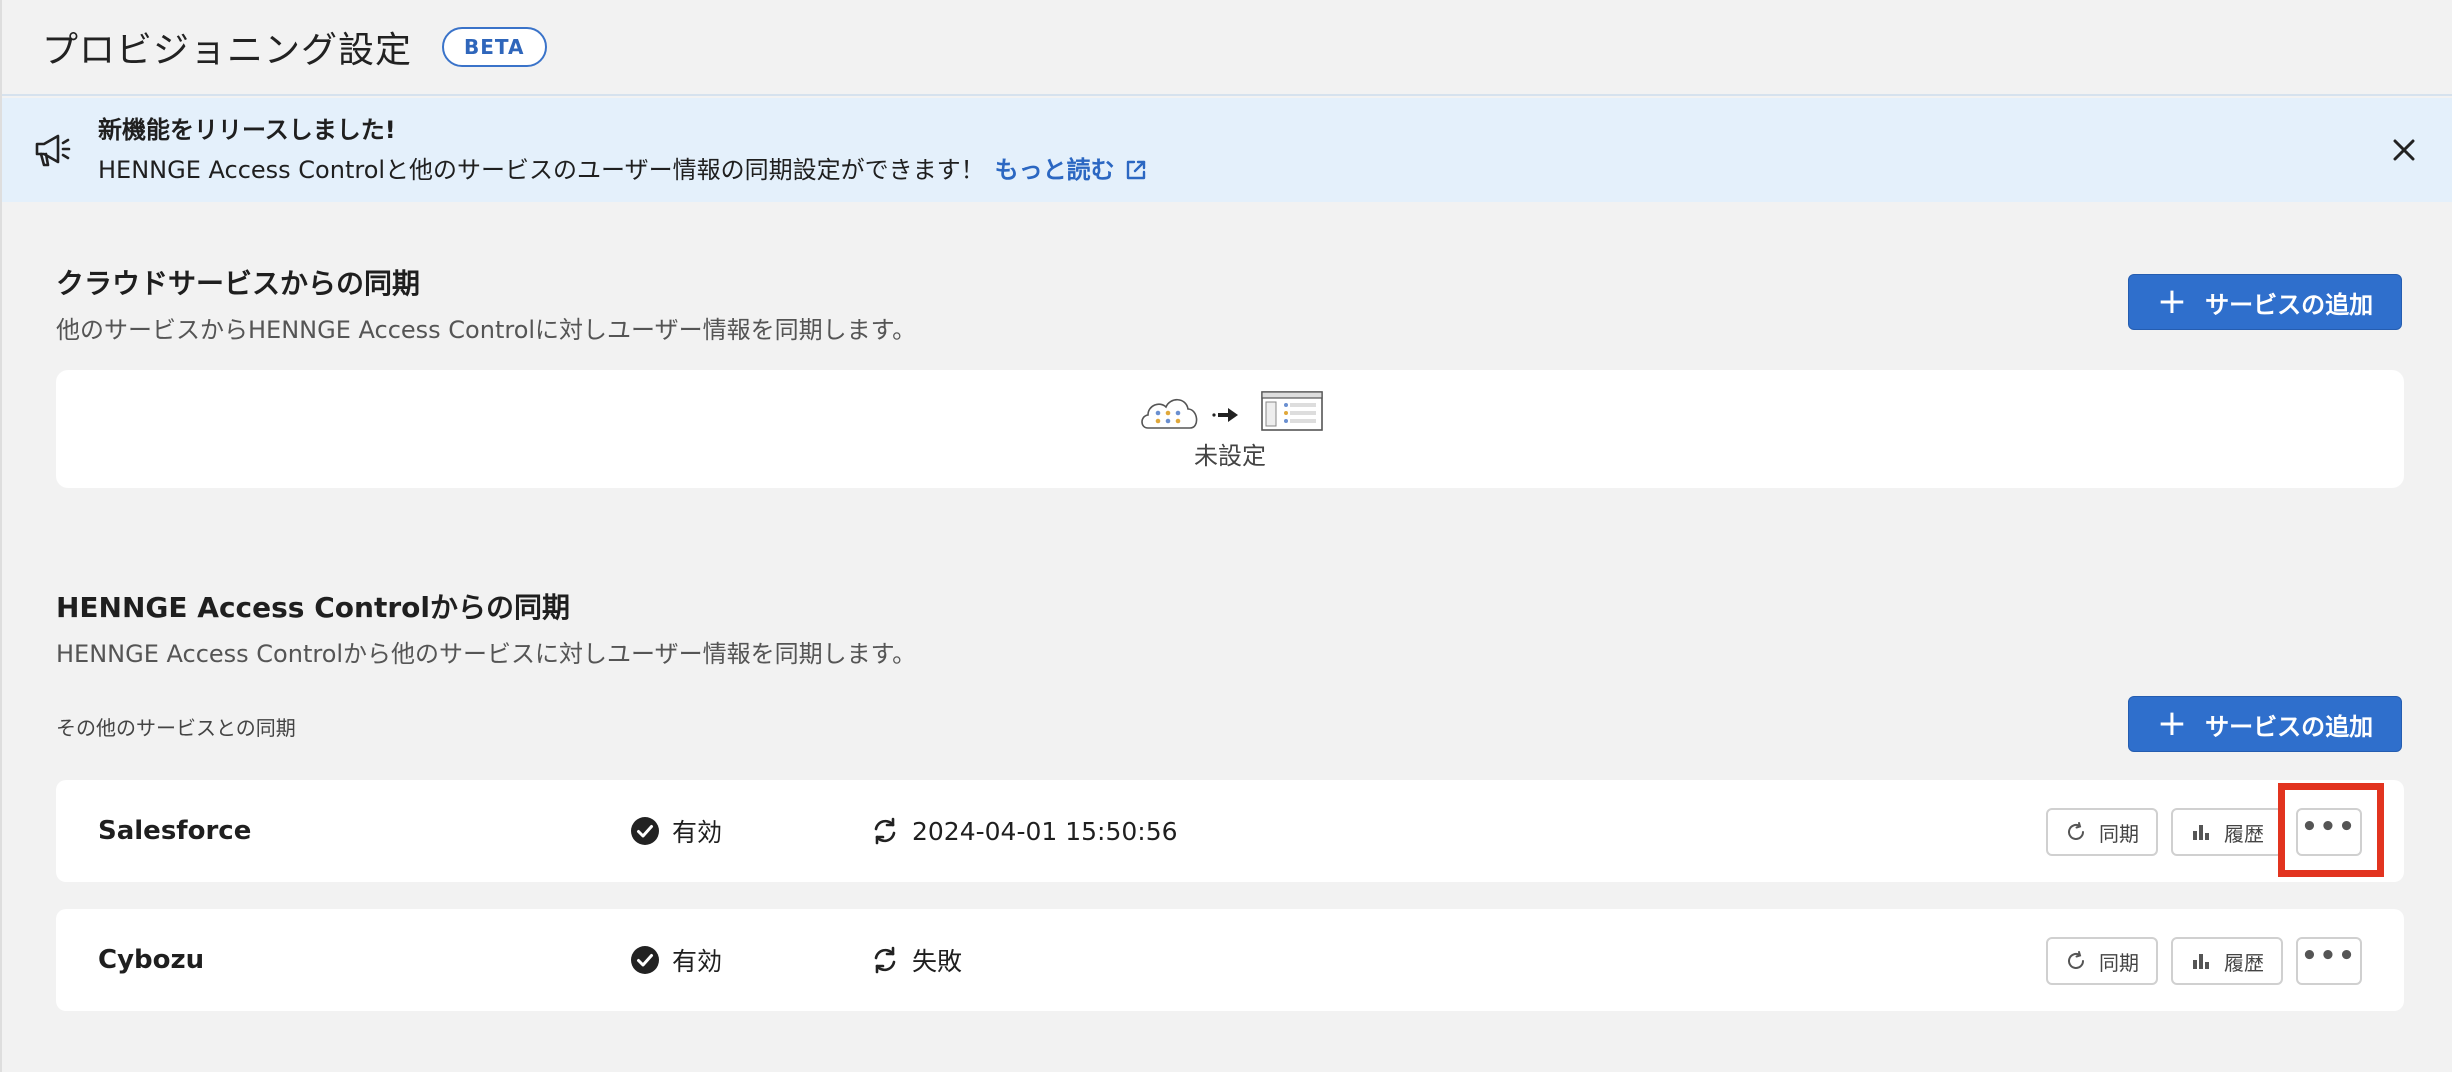 This screenshot has width=2452, height=1072. I want to click on cloud-to-directory-illustration-icon, so click(1232, 411).